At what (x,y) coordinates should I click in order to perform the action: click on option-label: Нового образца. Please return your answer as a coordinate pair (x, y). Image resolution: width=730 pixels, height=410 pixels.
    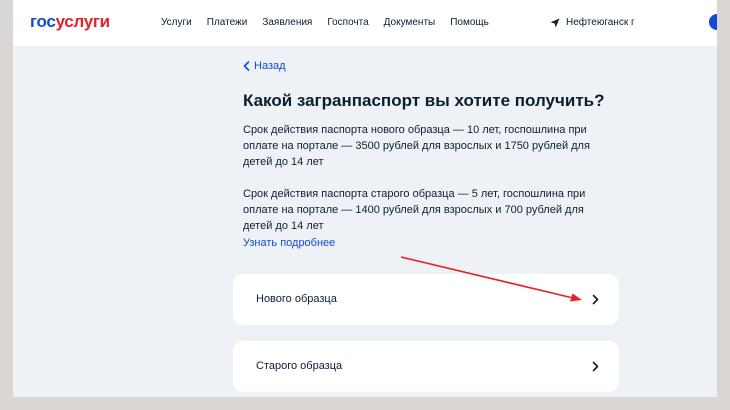
    Looking at the image, I should click on (296, 299).